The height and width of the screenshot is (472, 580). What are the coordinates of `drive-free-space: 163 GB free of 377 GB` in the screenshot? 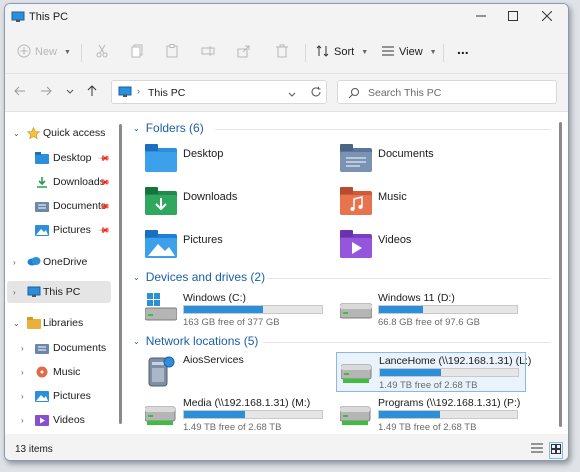 It's located at (231, 322).